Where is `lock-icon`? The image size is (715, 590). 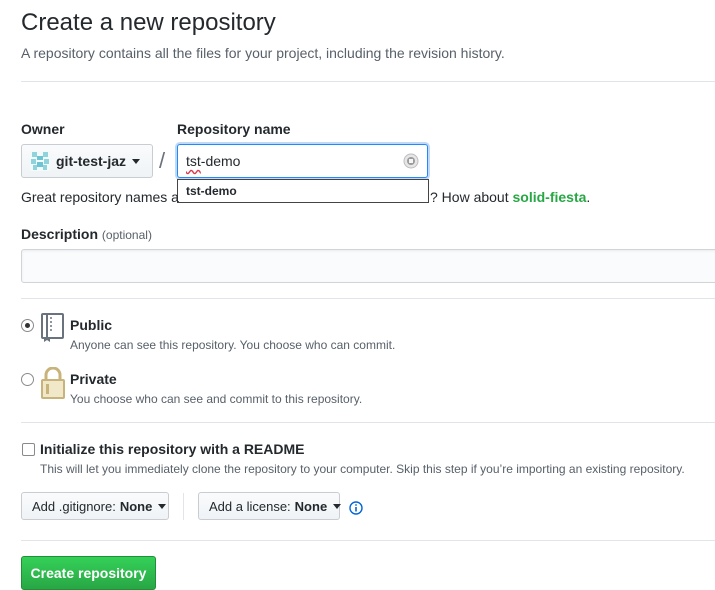 lock-icon is located at coordinates (53, 383).